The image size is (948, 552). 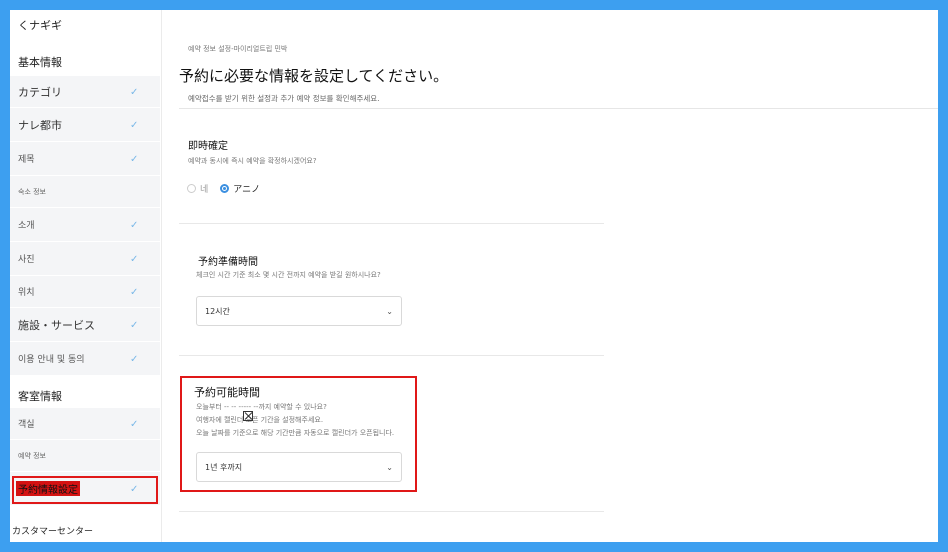 I want to click on sidebar-item: 제목 ✓, so click(x=85, y=159).